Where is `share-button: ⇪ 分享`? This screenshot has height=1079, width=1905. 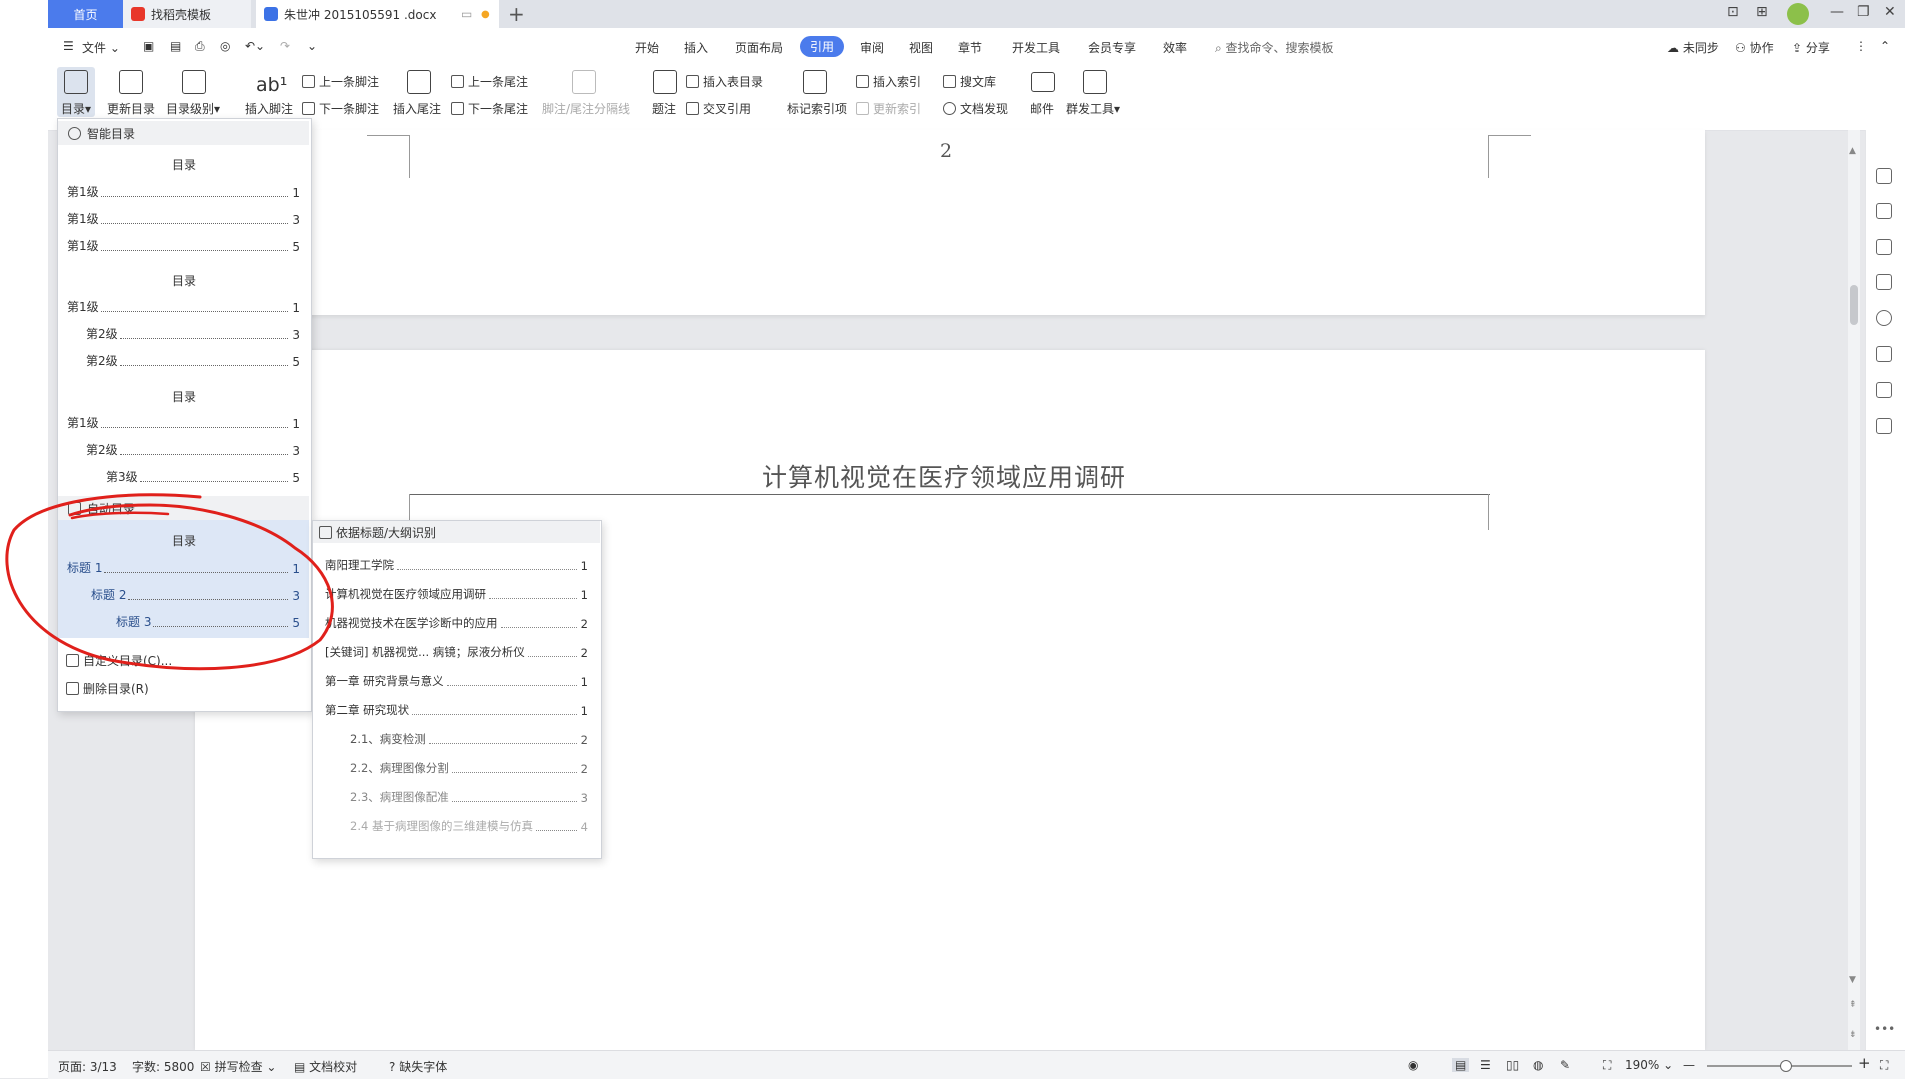 share-button: ⇪ 分享 is located at coordinates (1811, 47).